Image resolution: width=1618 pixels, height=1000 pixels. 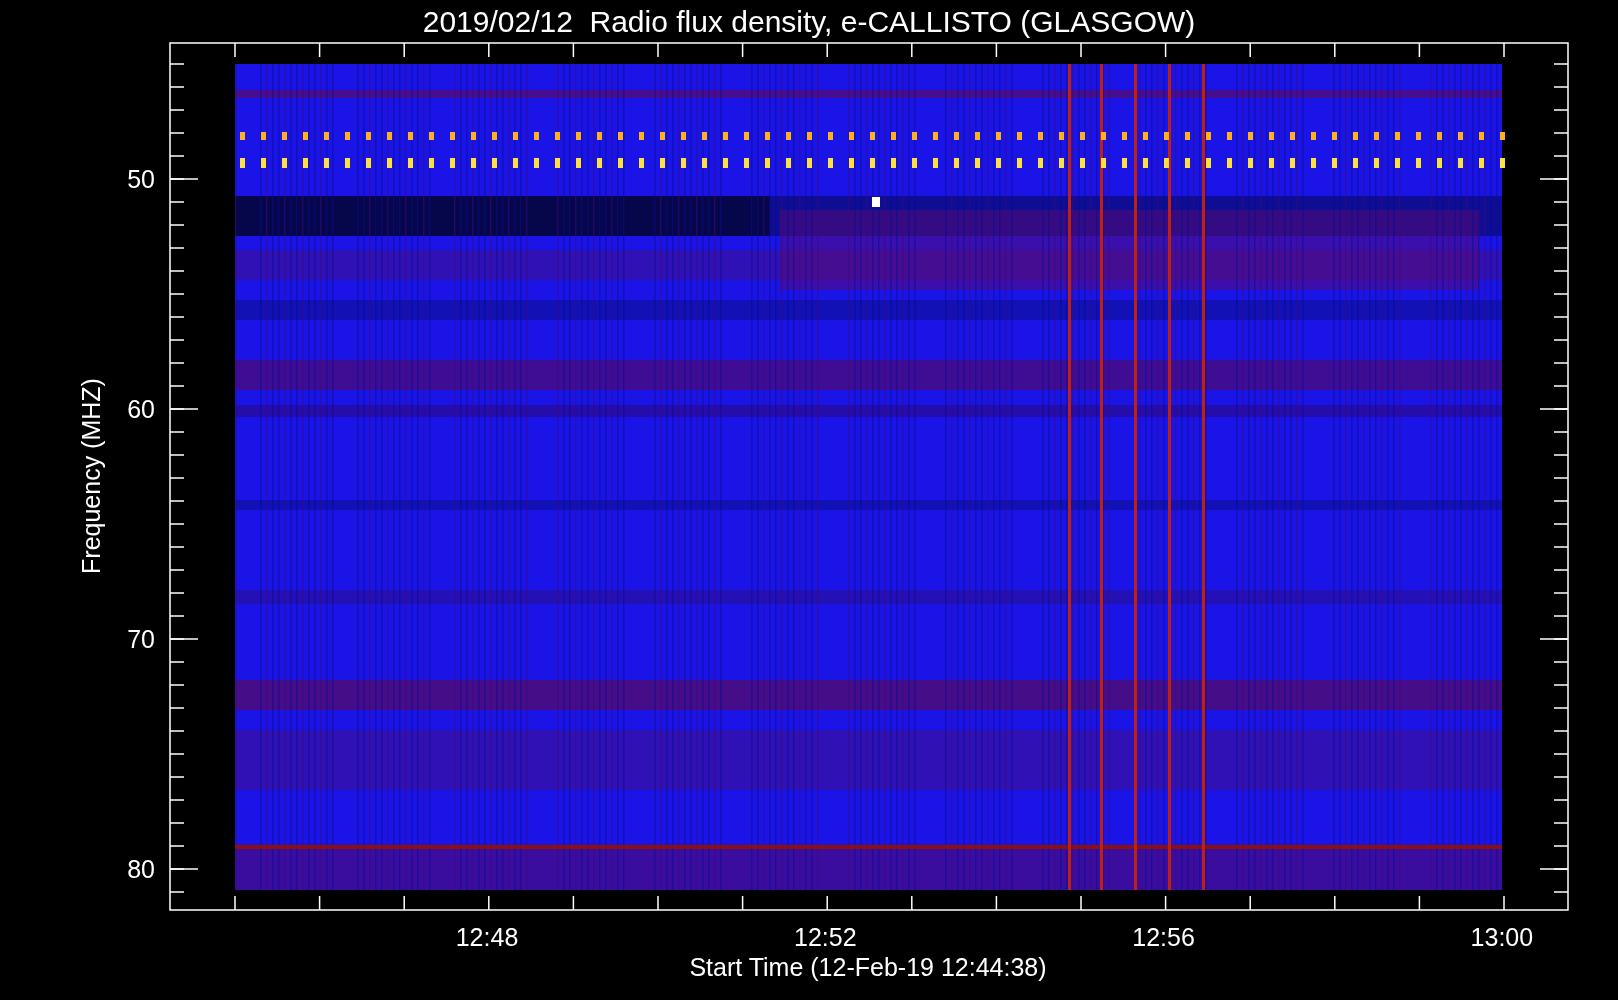 What do you see at coordinates (91, 476) in the screenshot?
I see `y-axis-label: Frequency (MHZ)` at bounding box center [91, 476].